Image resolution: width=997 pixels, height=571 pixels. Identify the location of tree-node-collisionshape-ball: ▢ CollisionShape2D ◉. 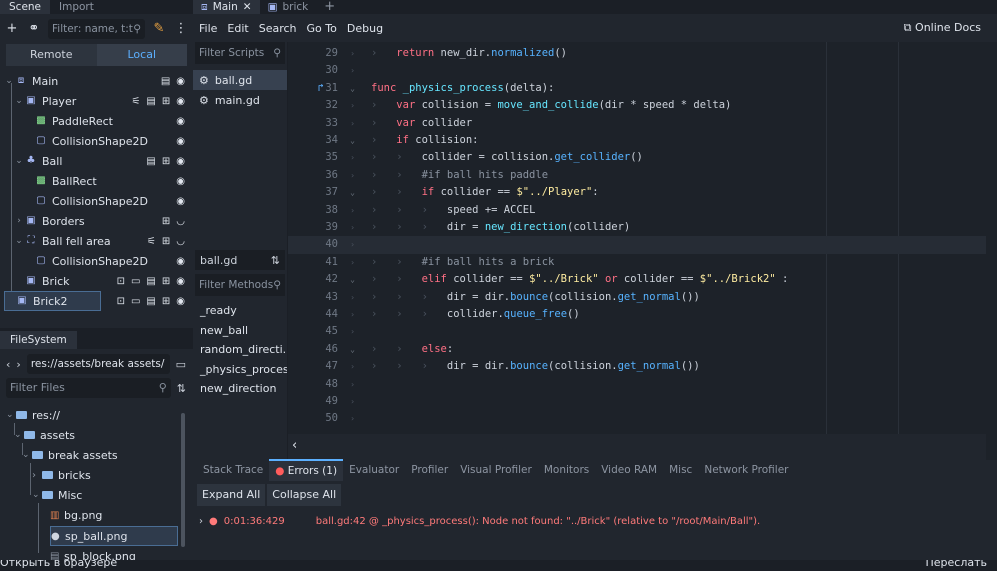
(96, 201).